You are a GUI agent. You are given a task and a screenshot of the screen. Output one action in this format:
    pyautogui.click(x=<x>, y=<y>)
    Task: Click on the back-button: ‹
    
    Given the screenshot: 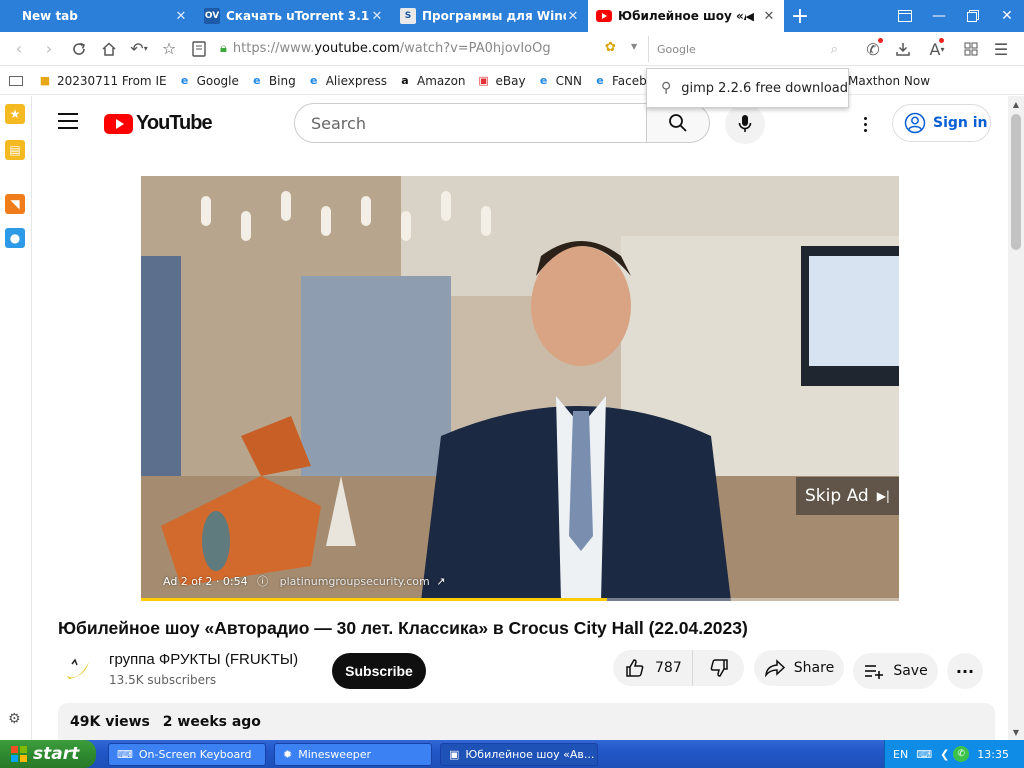 What is the action you would take?
    pyautogui.click(x=19, y=49)
    